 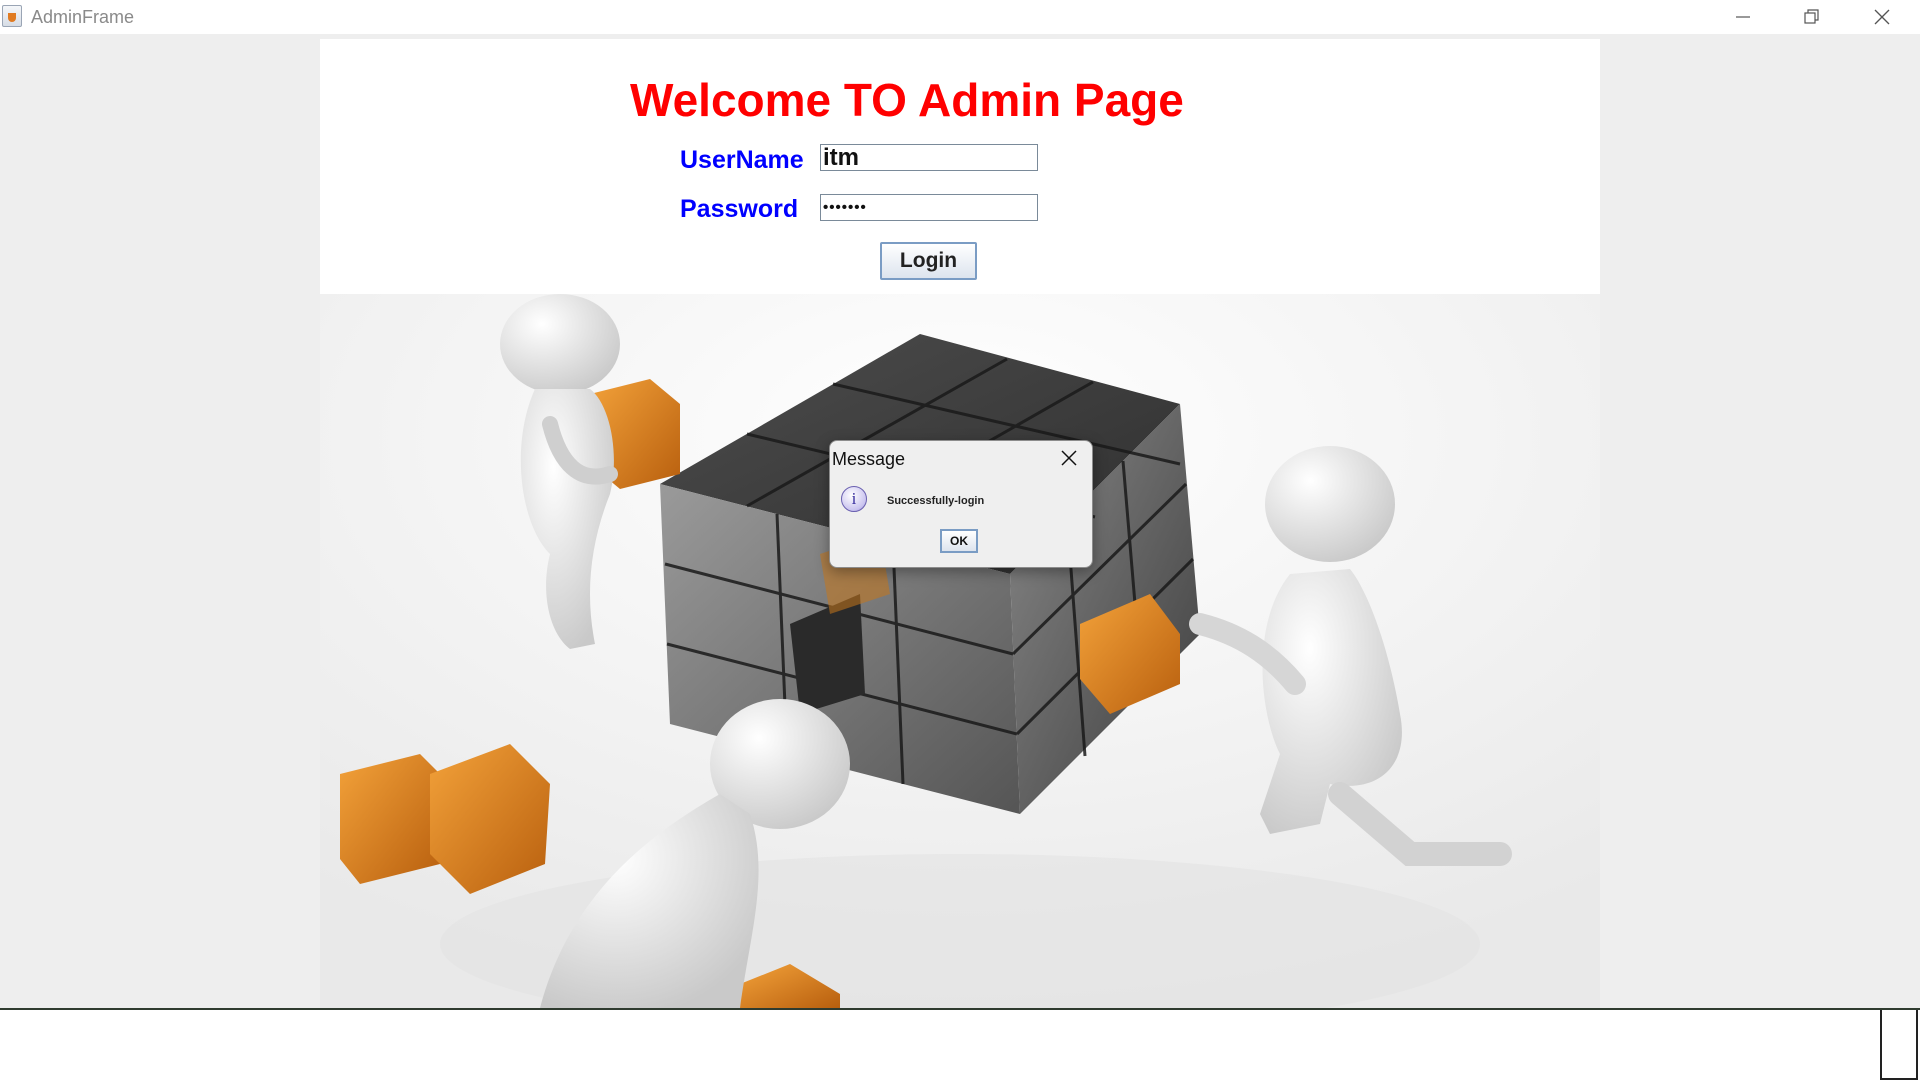 I want to click on ok-button: OK, so click(x=959, y=541).